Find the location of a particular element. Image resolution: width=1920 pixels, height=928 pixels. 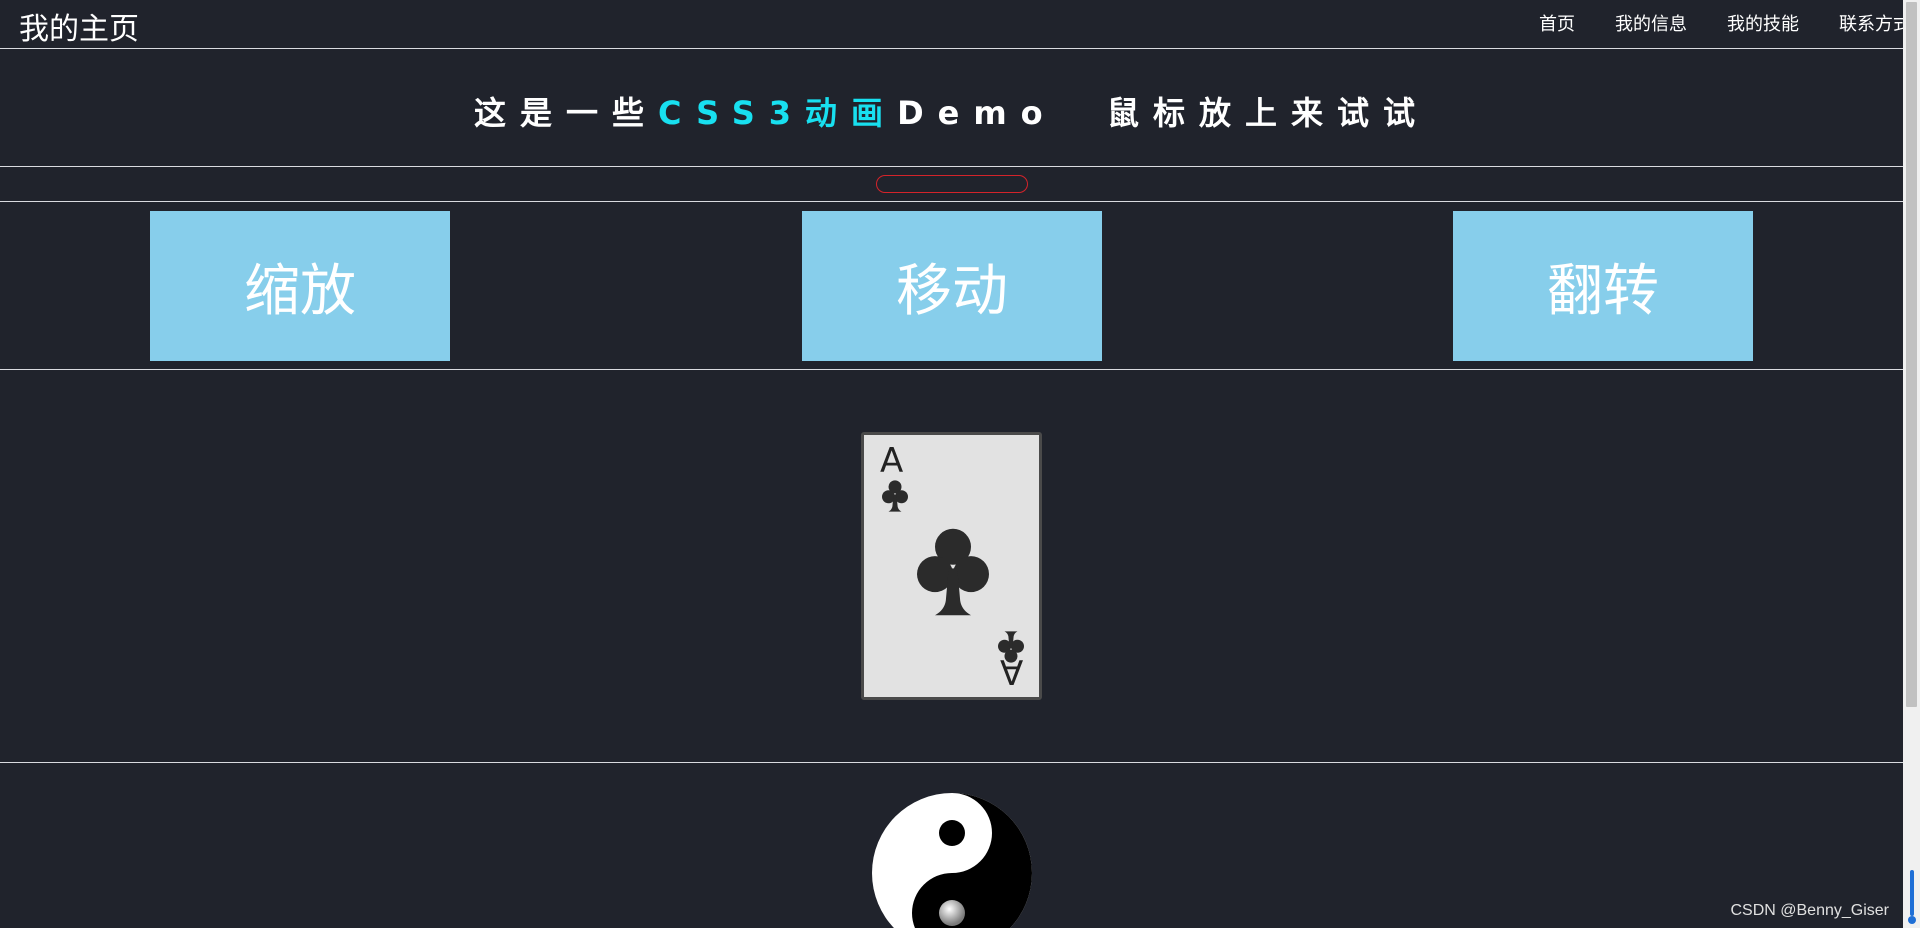

thermometer-icon is located at coordinates (1912, 897).